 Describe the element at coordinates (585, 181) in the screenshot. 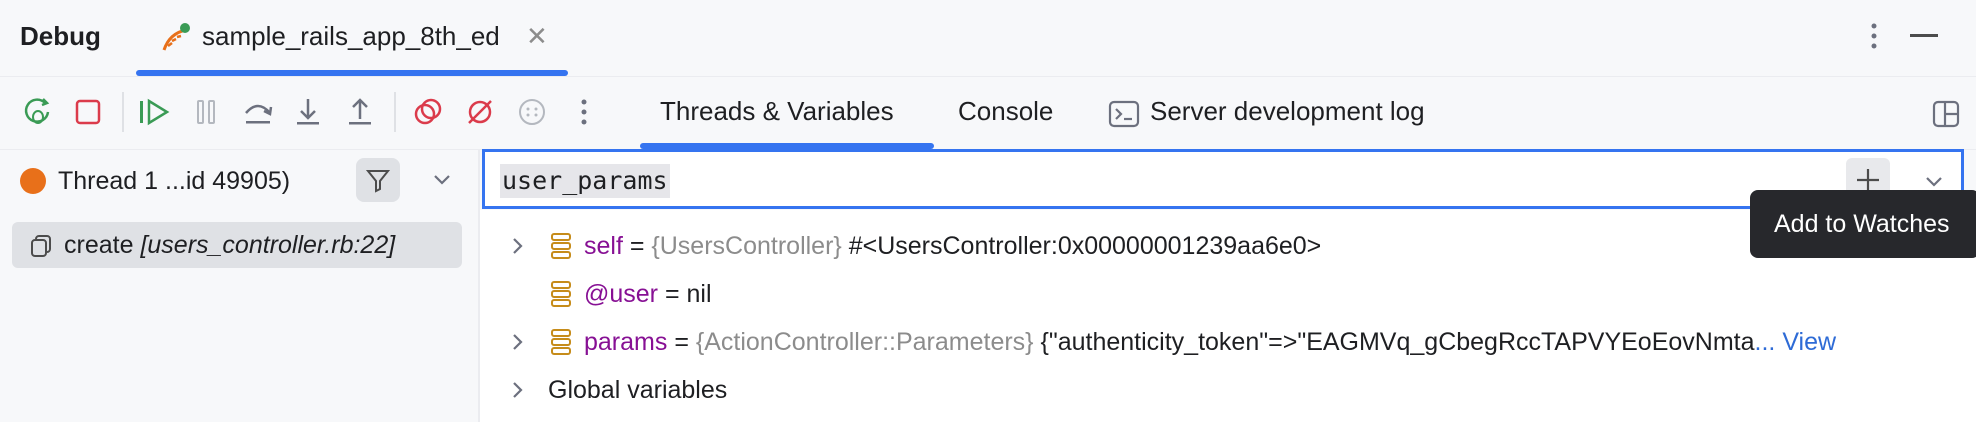

I see `expression-text: user_params` at that location.